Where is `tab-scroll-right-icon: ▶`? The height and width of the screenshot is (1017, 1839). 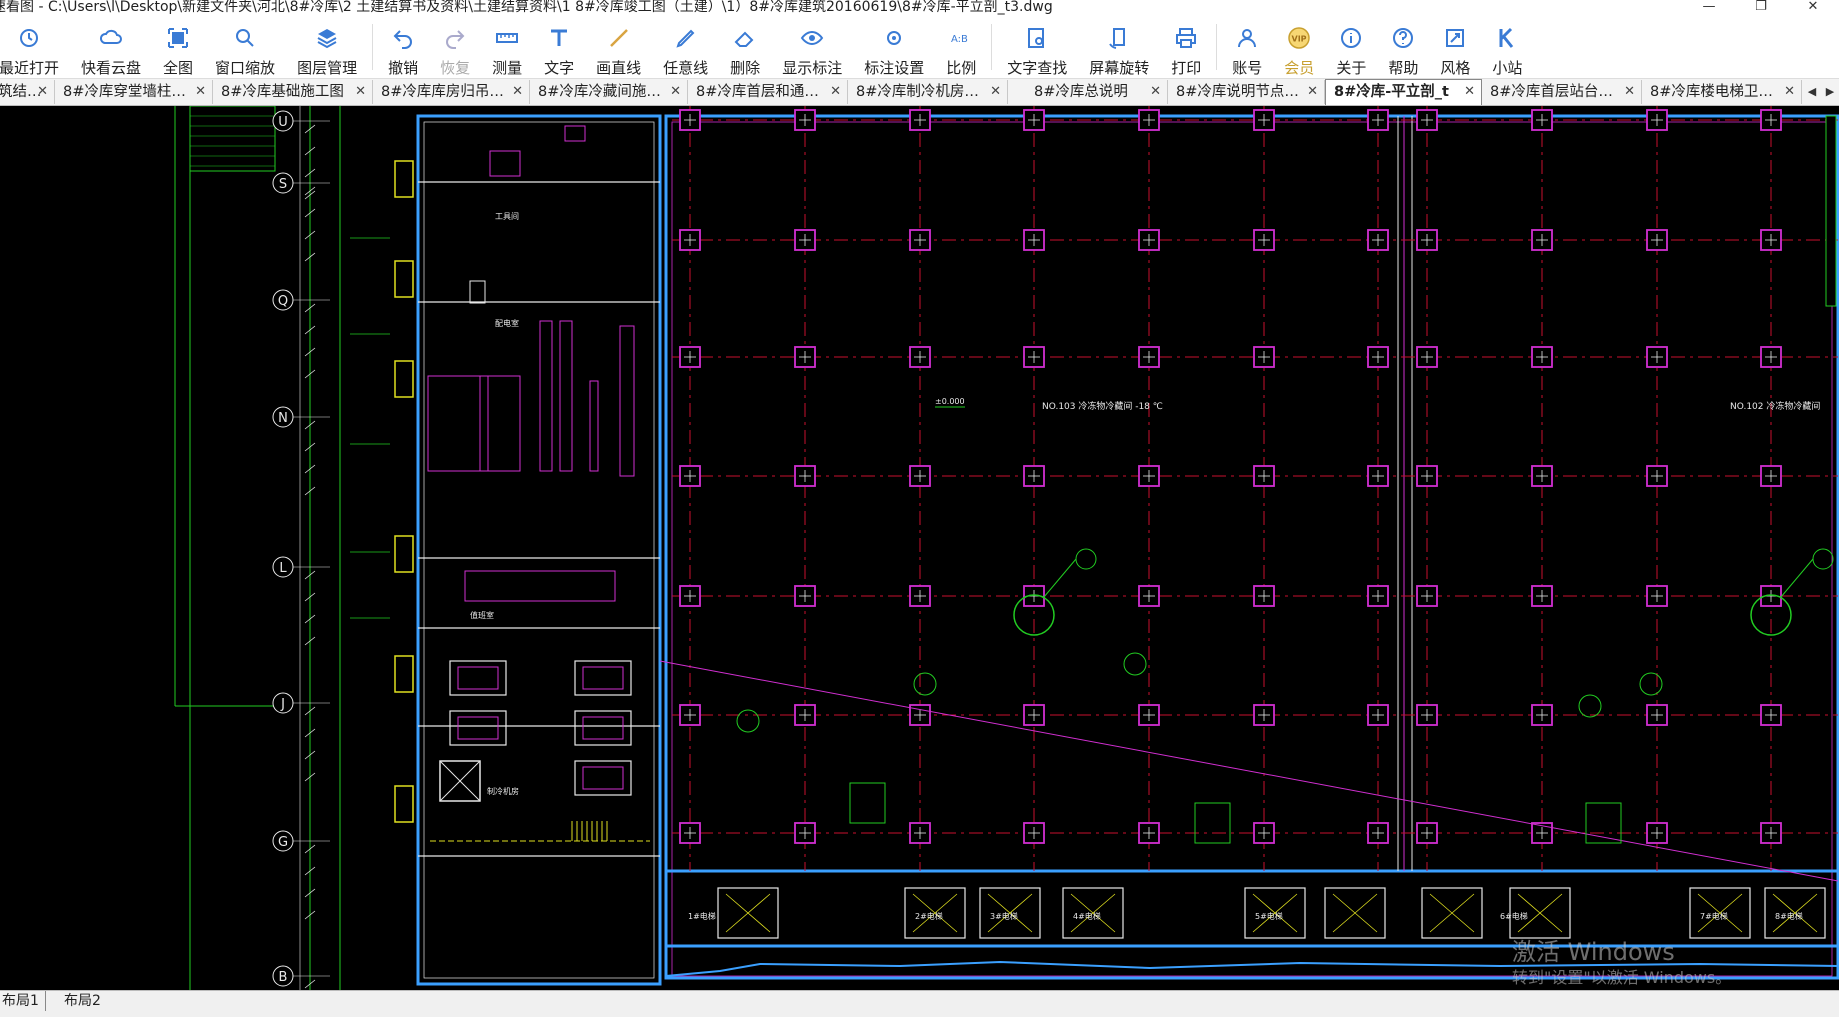 tab-scroll-right-icon: ▶ is located at coordinates (1830, 92).